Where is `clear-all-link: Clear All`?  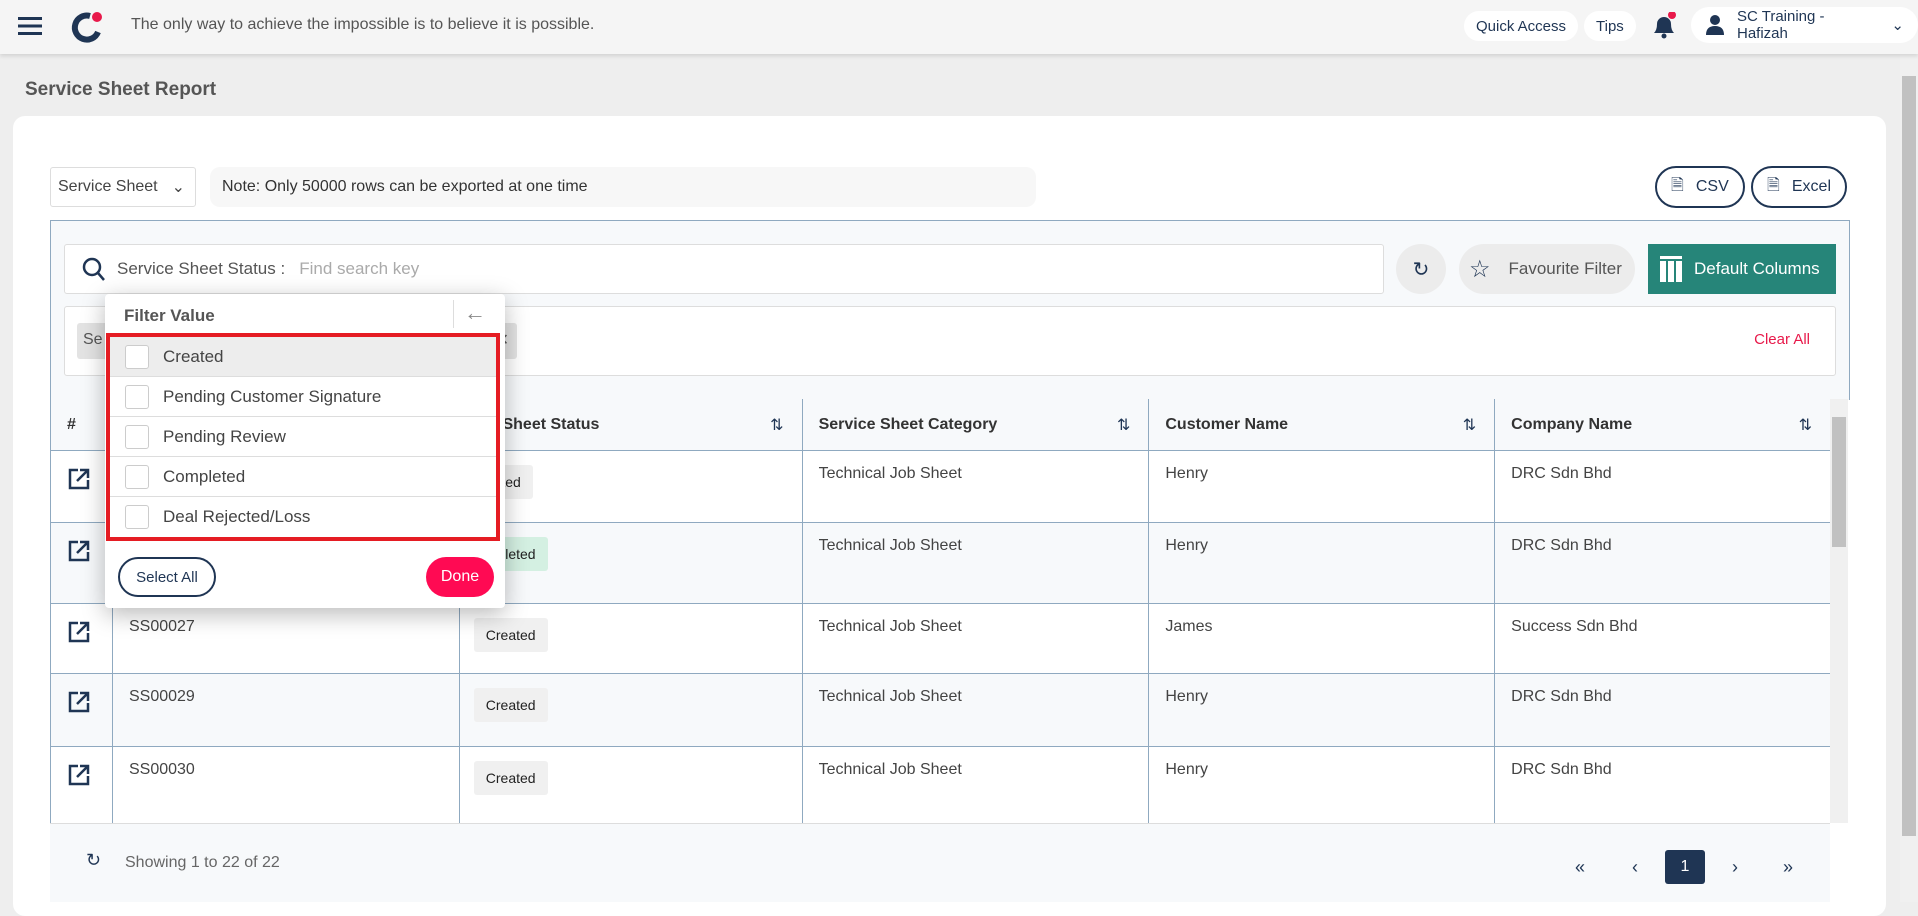
clear-all-link: Clear All is located at coordinates (1782, 339).